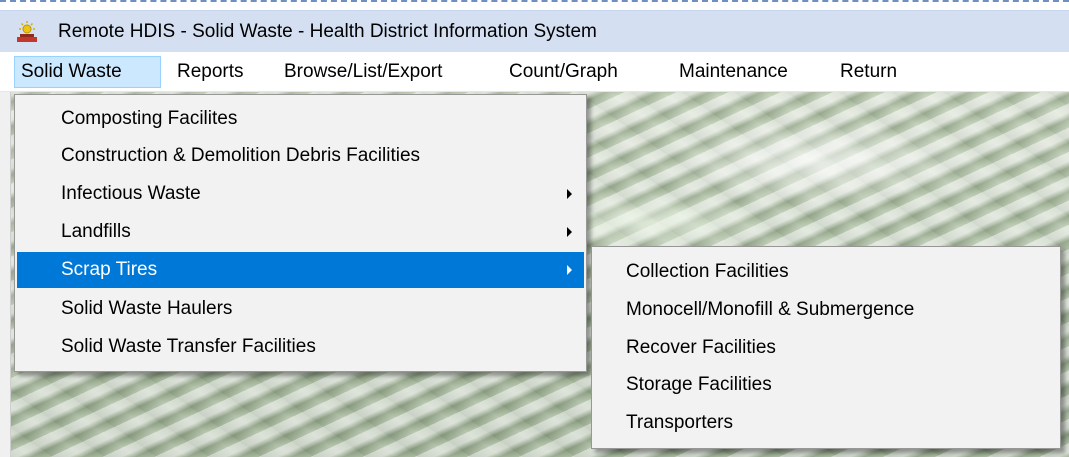 This screenshot has height=457, width=1069. Describe the element at coordinates (147, 308) in the screenshot. I see `menu-item-label: Solid Waste Haulers` at that location.